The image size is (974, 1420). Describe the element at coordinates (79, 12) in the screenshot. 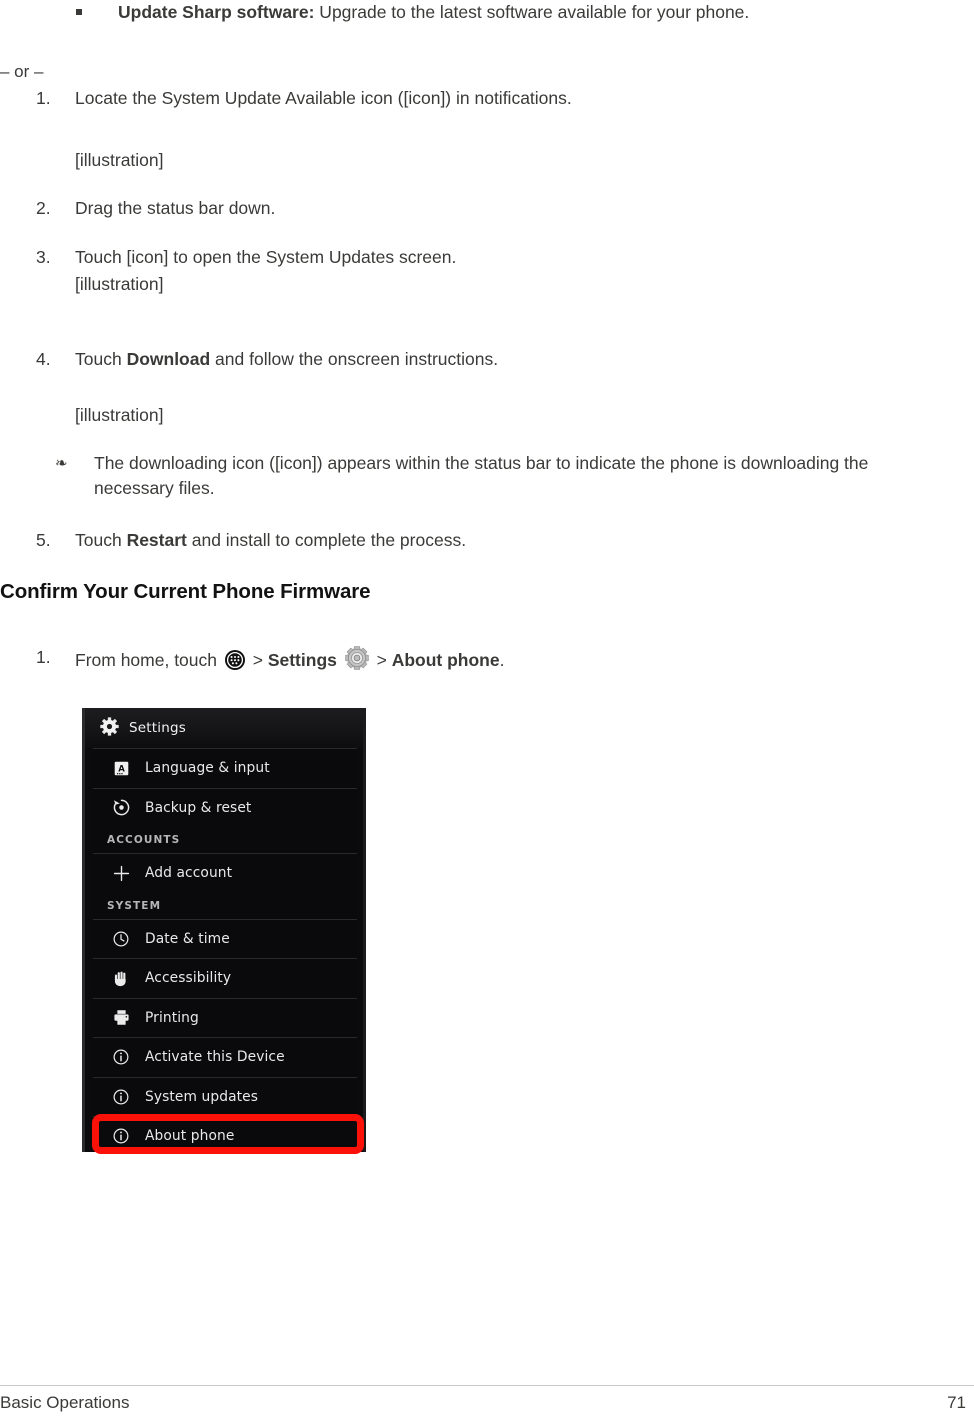

I see `square-bullet-icon` at that location.